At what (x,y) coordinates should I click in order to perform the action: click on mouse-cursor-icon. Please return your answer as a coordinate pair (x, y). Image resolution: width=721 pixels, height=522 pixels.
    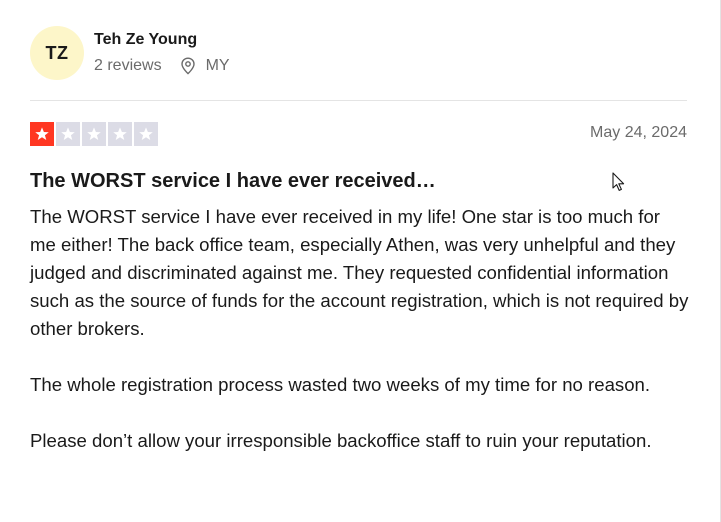
    Looking at the image, I should click on (618, 181).